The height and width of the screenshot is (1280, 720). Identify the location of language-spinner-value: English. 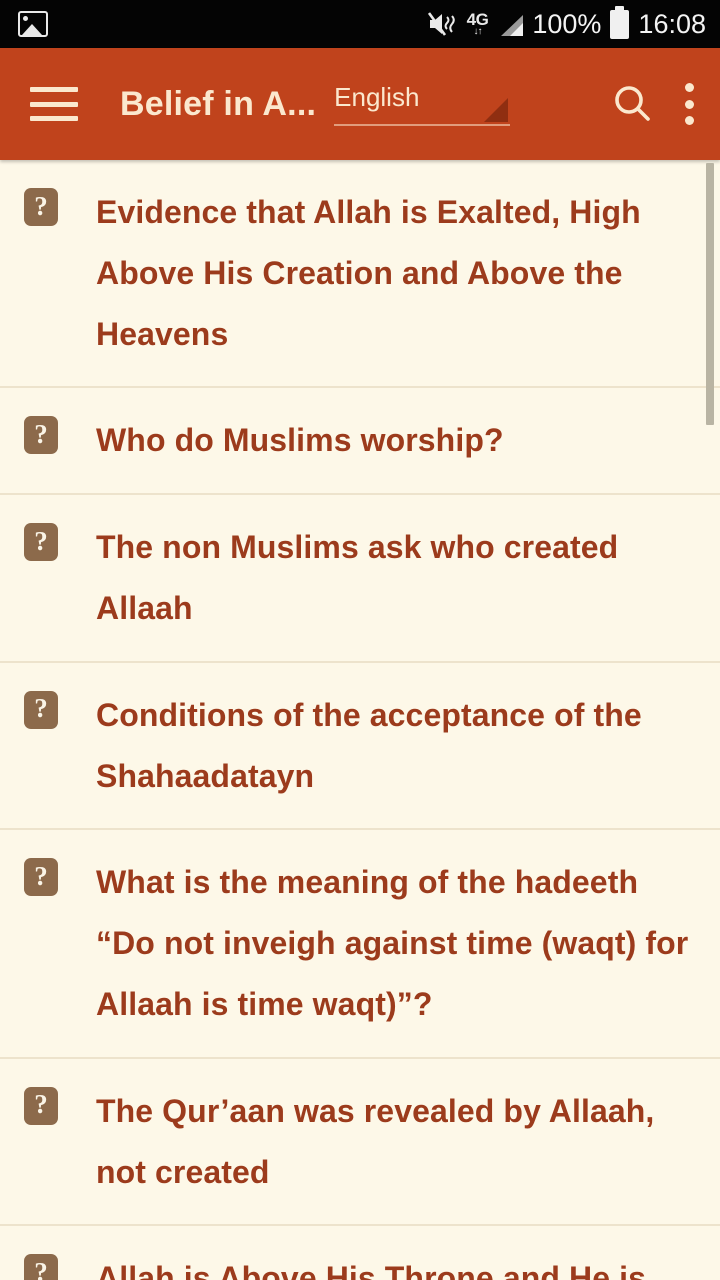
(377, 97).